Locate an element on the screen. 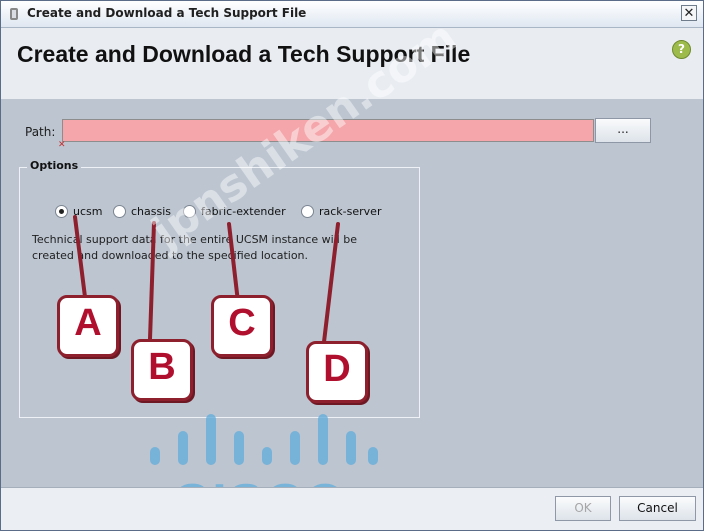 The height and width of the screenshot is (531, 704). callout-d: D is located at coordinates (337, 372).